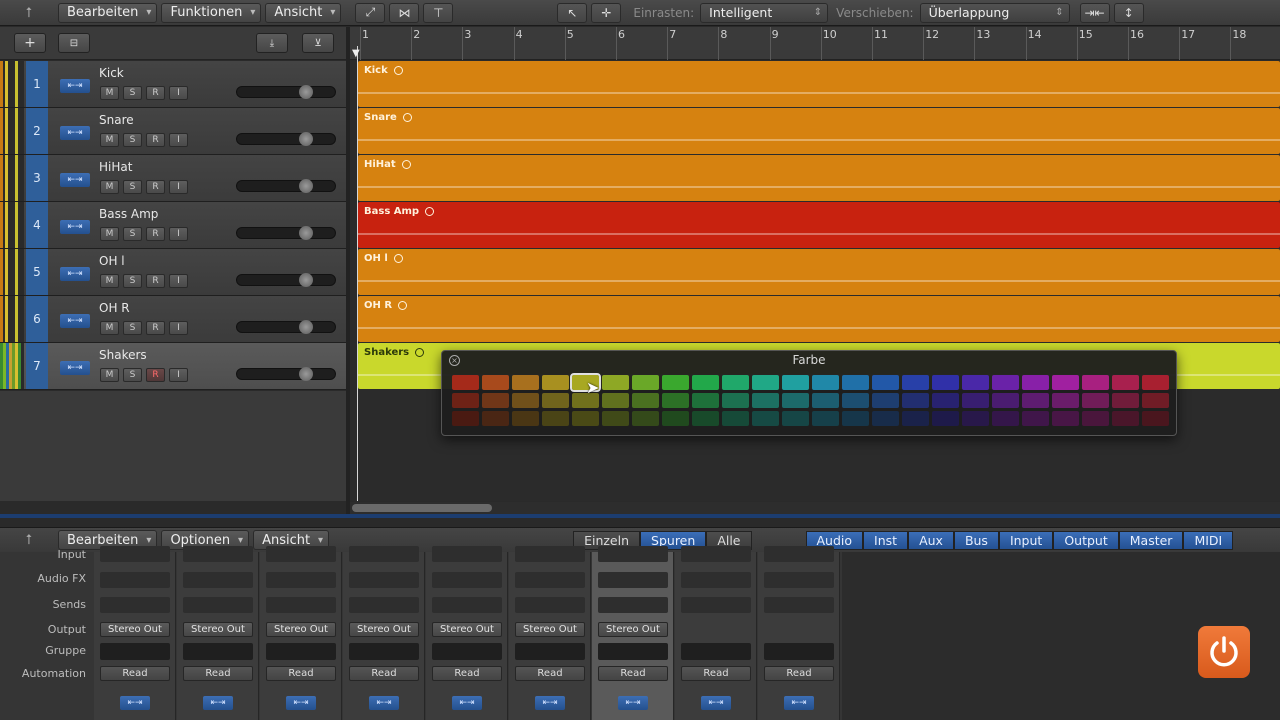 This screenshot has width=1280, height=720. I want to click on menu-ansicht: Ansicht, so click(303, 12).